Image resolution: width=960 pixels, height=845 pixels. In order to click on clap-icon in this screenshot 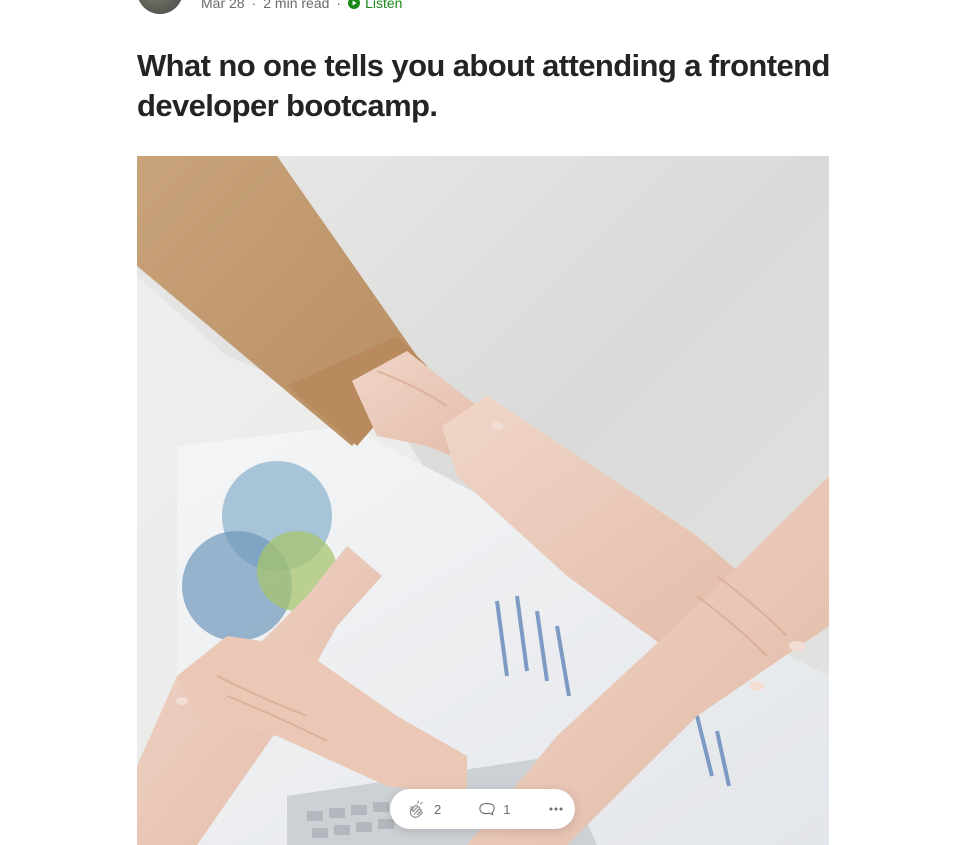, I will do `click(416, 809)`.